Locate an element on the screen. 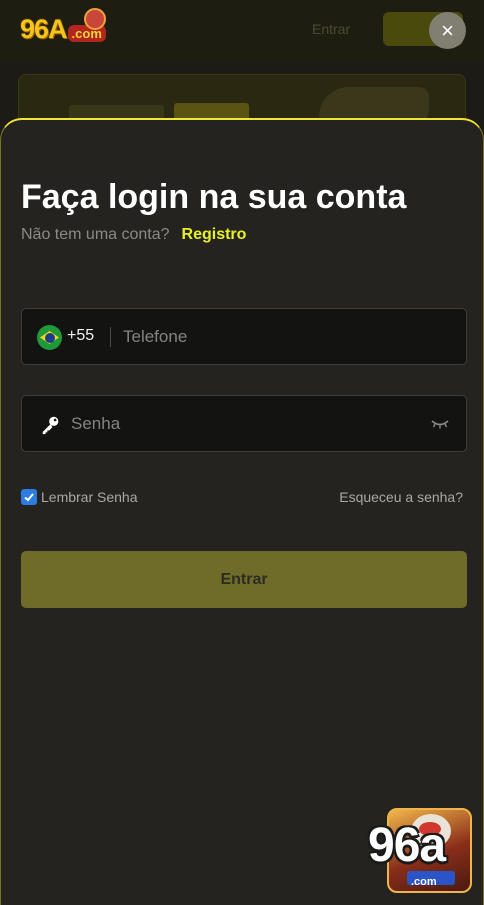 The height and width of the screenshot is (905, 484). site-logo: 96A .com is located at coordinates (63, 26).